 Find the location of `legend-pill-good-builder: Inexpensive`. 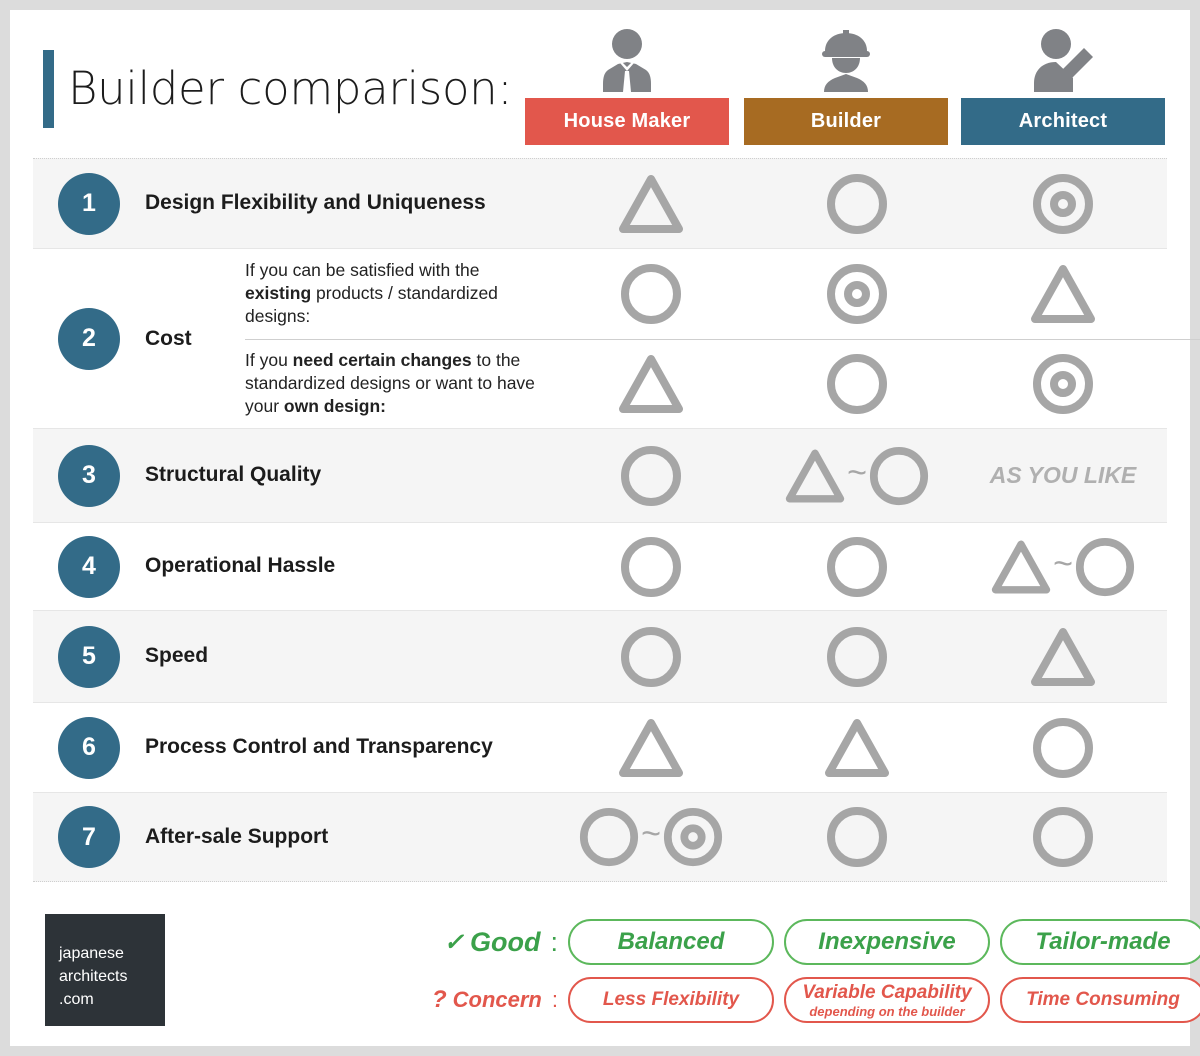

legend-pill-good-builder: Inexpensive is located at coordinates (887, 942).